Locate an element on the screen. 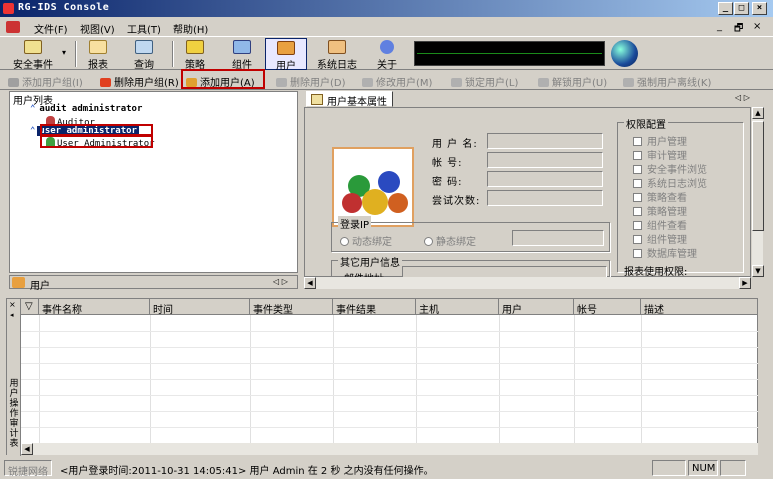 The width and height of the screenshot is (773, 479). tab-user: 用户 is located at coordinates (40, 284).